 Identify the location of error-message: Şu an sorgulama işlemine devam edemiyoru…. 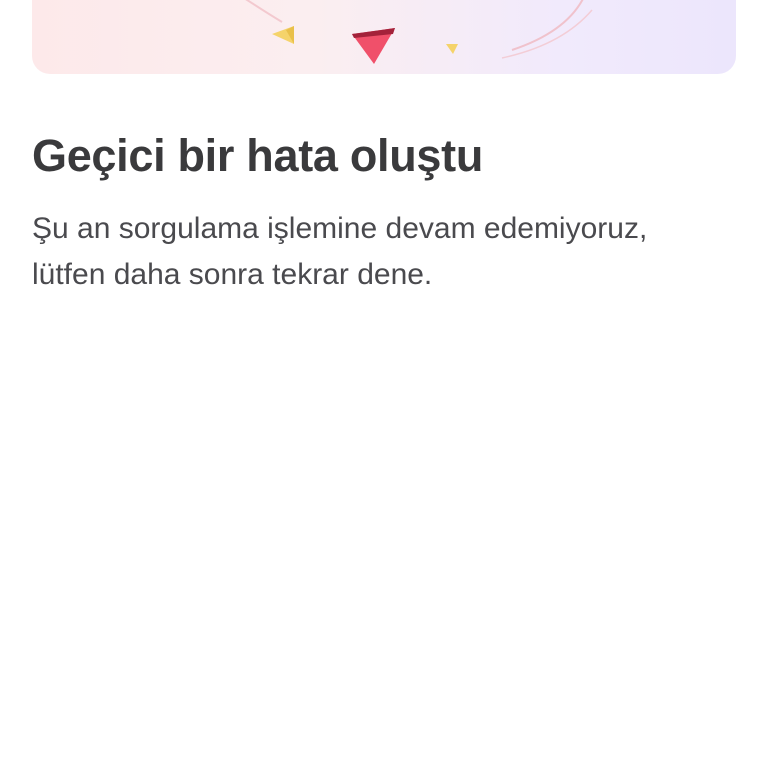
(382, 252).